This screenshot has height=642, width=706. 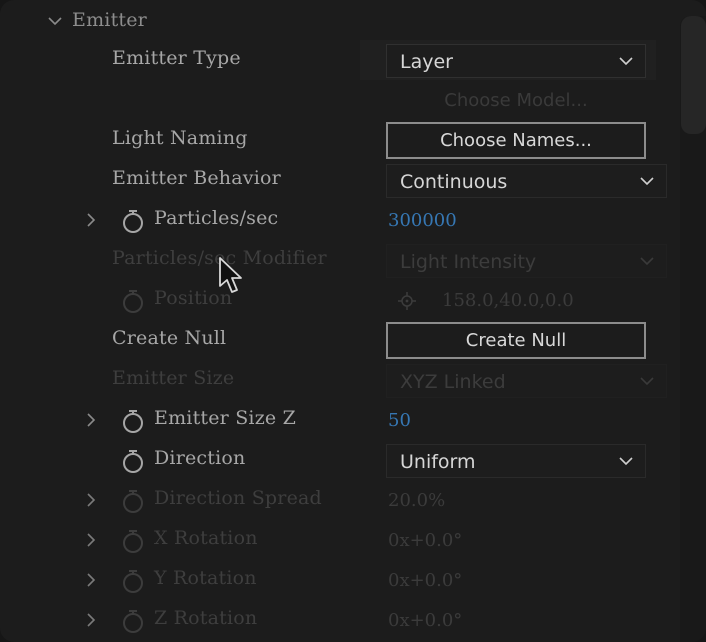 What do you see at coordinates (438, 462) in the screenshot?
I see `dropdown-value: Uniform` at bounding box center [438, 462].